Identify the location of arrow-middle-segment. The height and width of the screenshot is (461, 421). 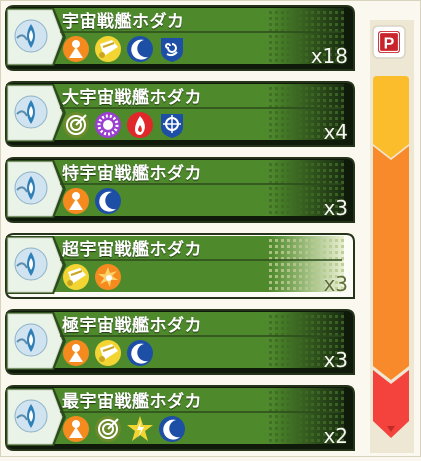
(391, 263).